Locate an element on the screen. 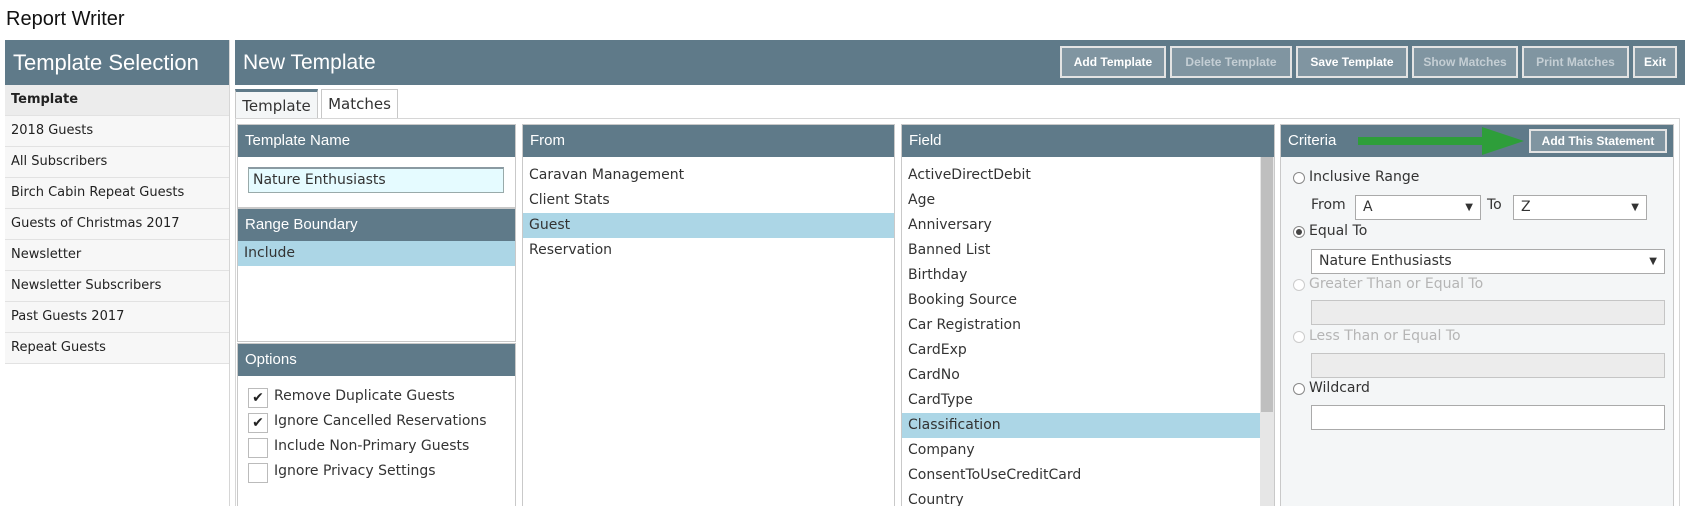 The height and width of the screenshot is (506, 1685). range-boundary-header: Range Boundary is located at coordinates (376, 225).